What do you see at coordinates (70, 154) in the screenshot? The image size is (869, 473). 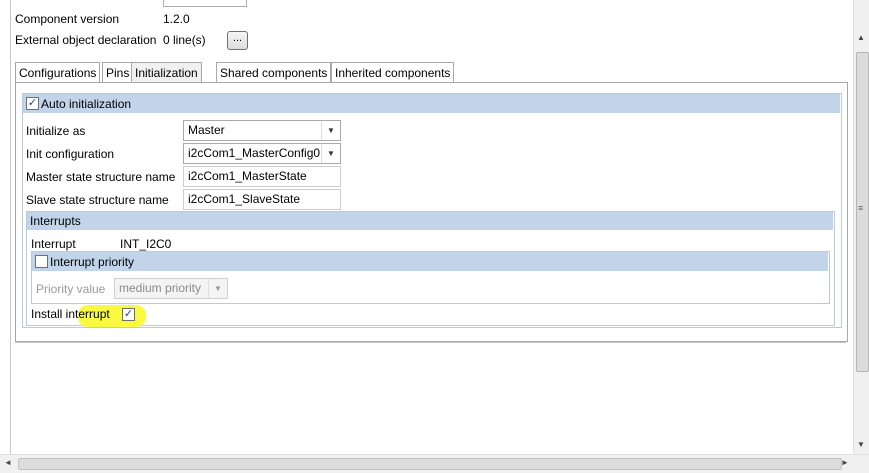 I see `init-config-label: Init configuration` at bounding box center [70, 154].